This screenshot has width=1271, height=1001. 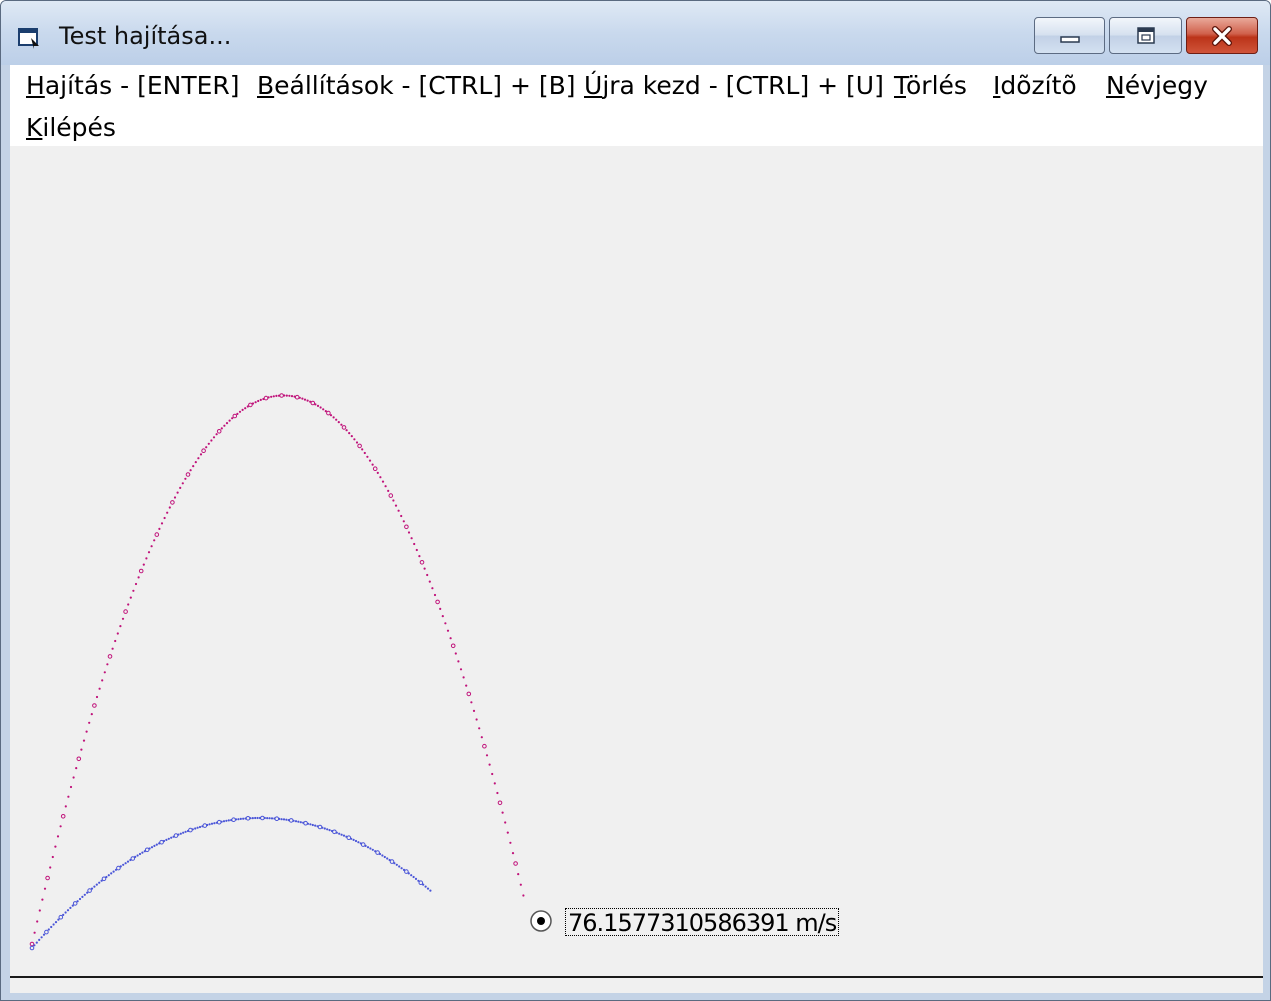 What do you see at coordinates (734, 85) in the screenshot?
I see `menu-ujra-kezd: Újra kezd - [CTRL] + [U]` at bounding box center [734, 85].